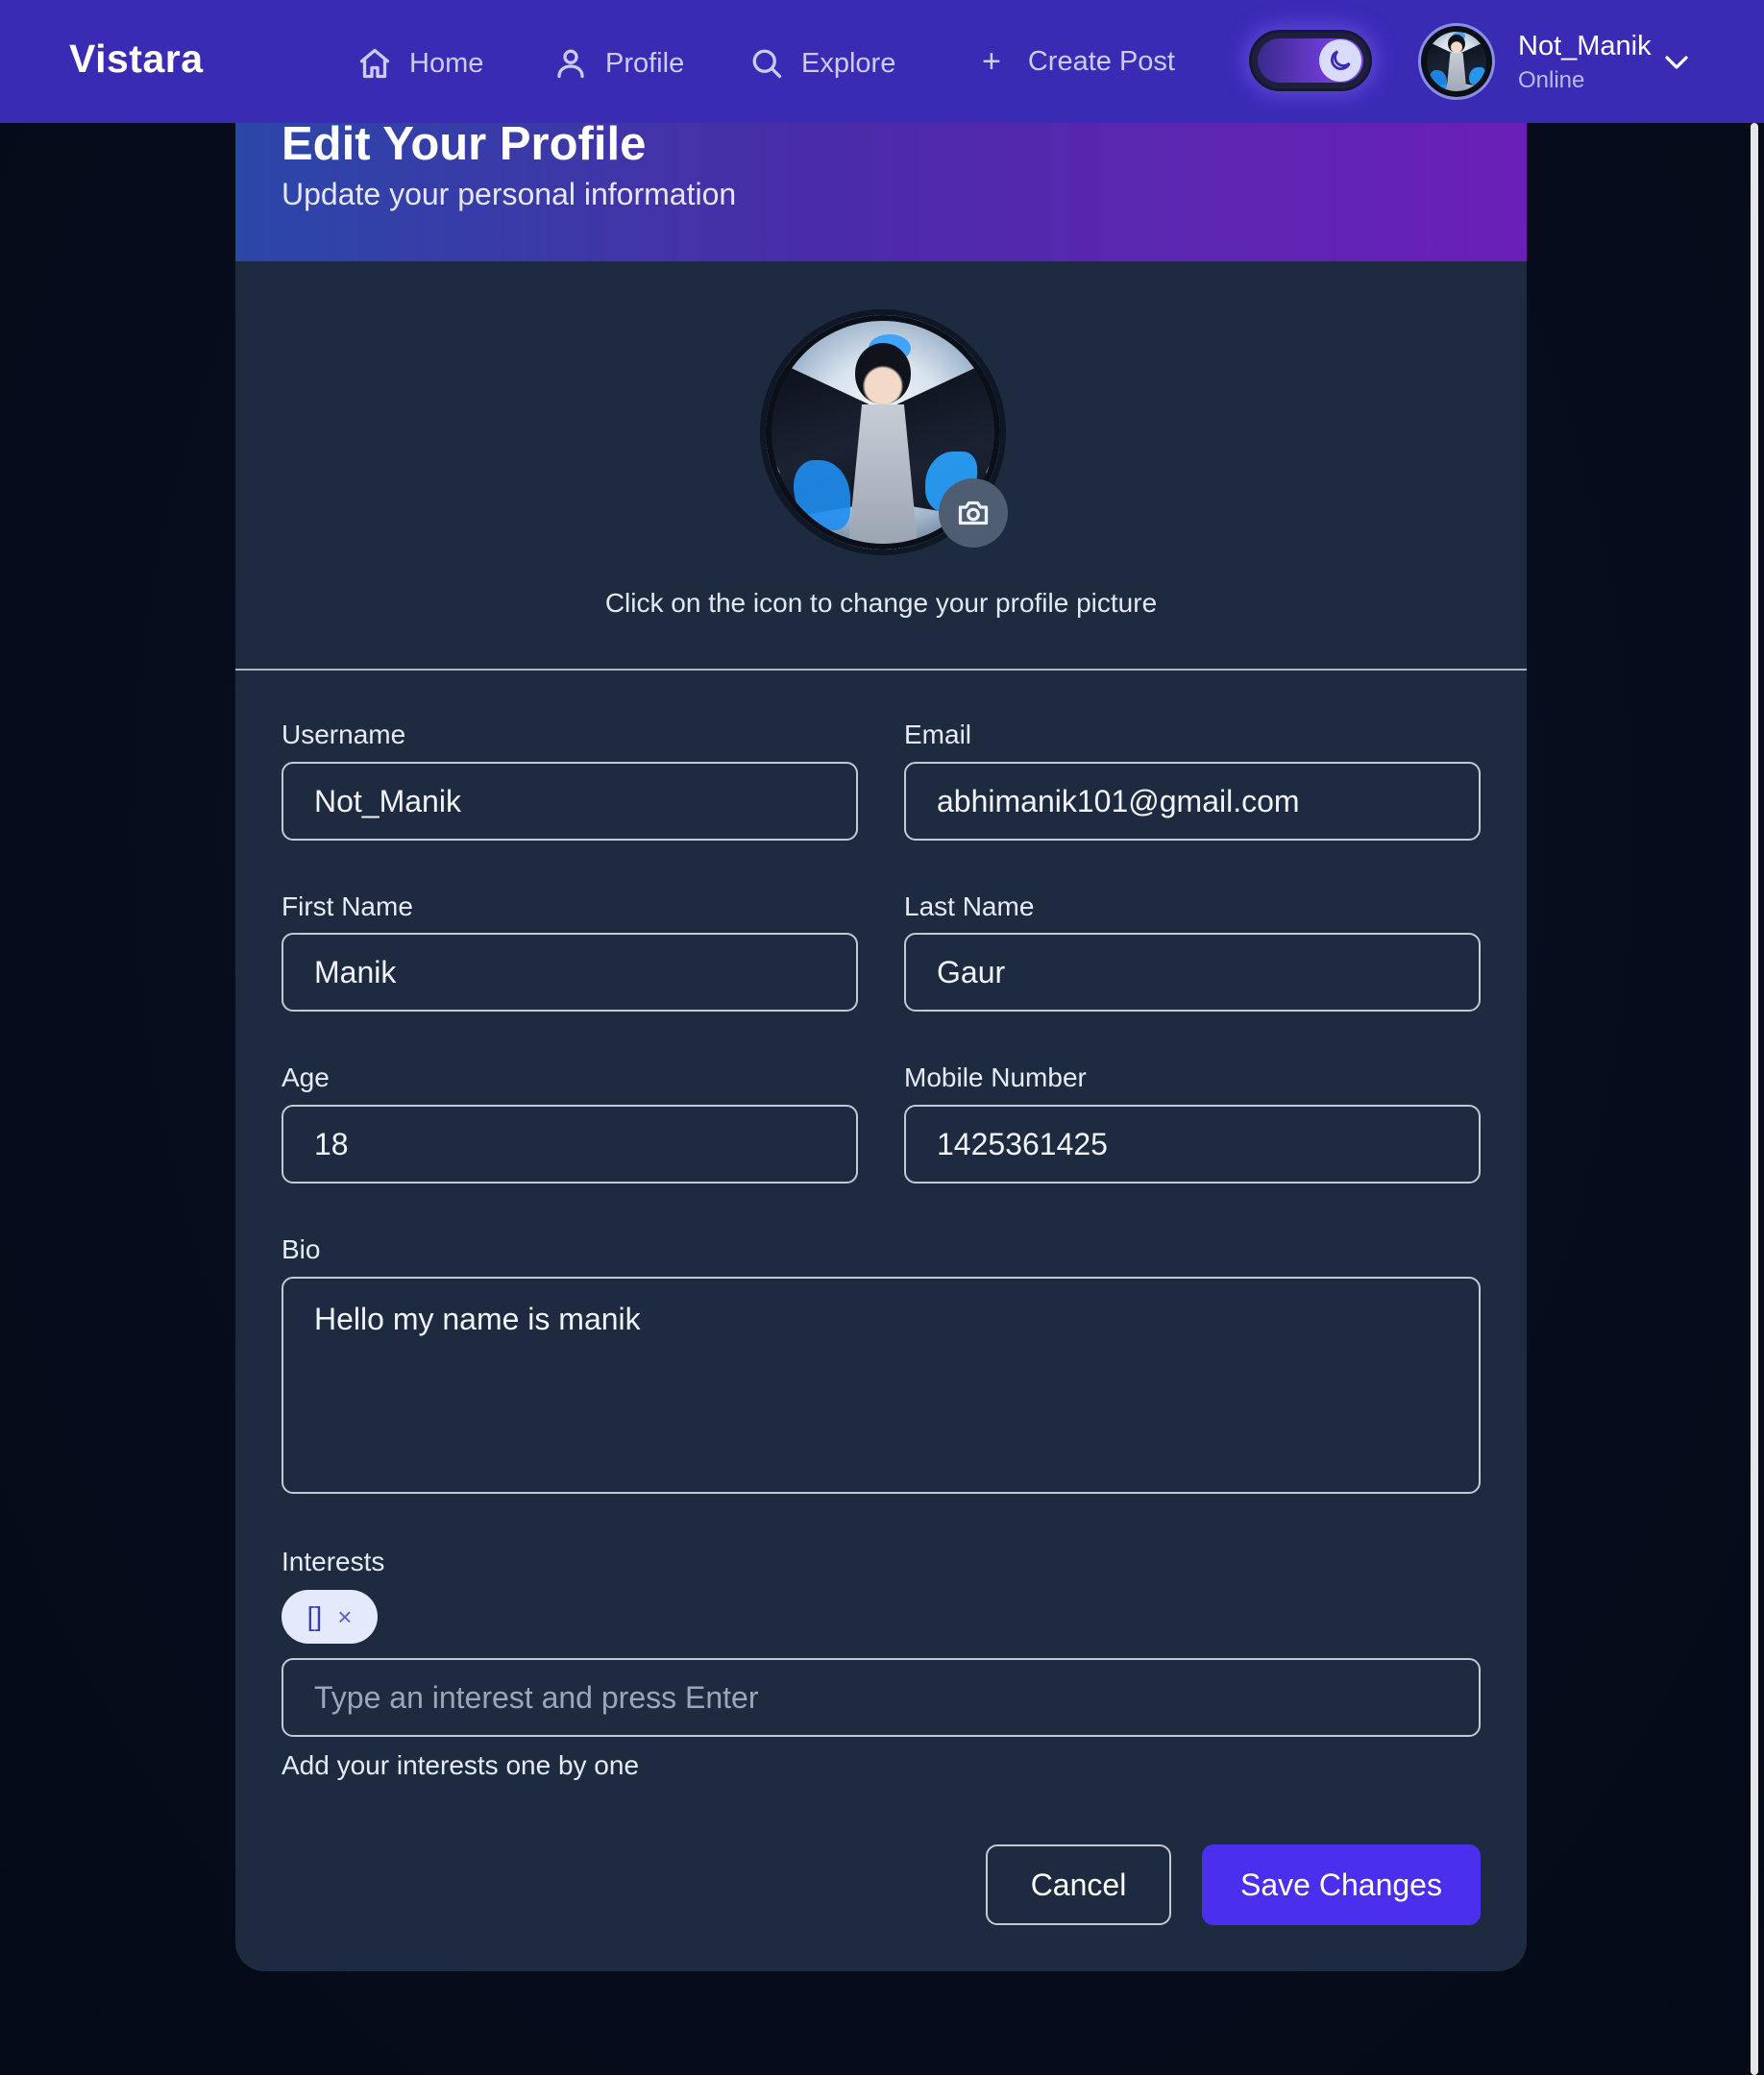 The height and width of the screenshot is (2075, 1764). I want to click on page-scrollbar, so click(1755, 1099).